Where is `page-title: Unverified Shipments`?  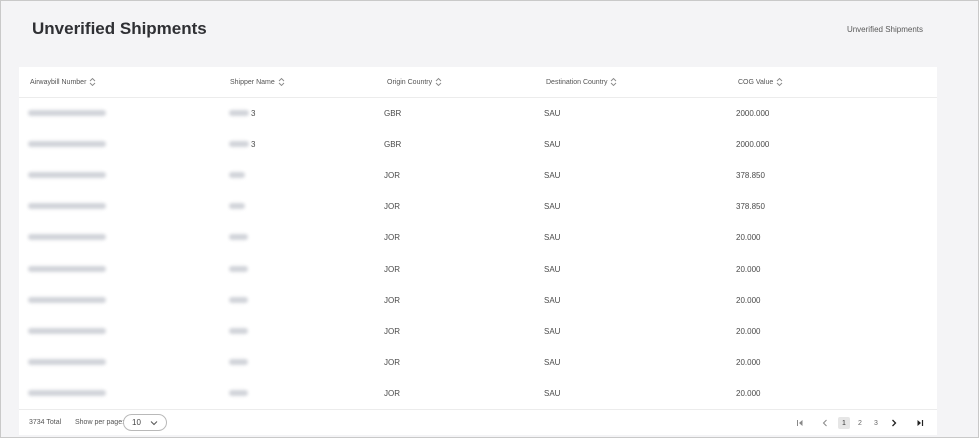
page-title: Unverified Shipments is located at coordinates (119, 28).